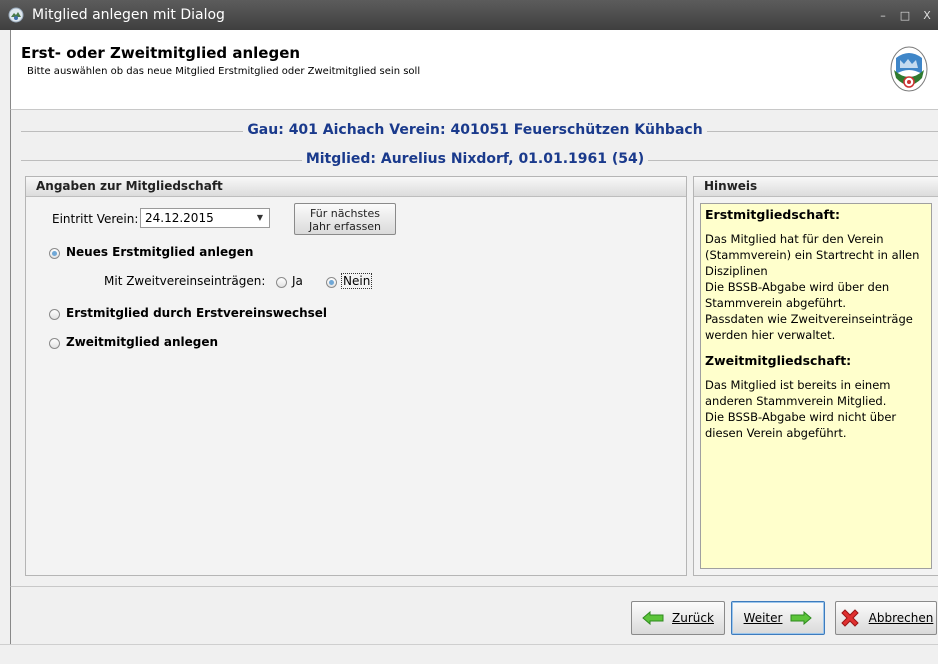 This screenshot has width=938, height=664. Describe the element at coordinates (54, 343) in the screenshot. I see `radio-second-member` at that location.